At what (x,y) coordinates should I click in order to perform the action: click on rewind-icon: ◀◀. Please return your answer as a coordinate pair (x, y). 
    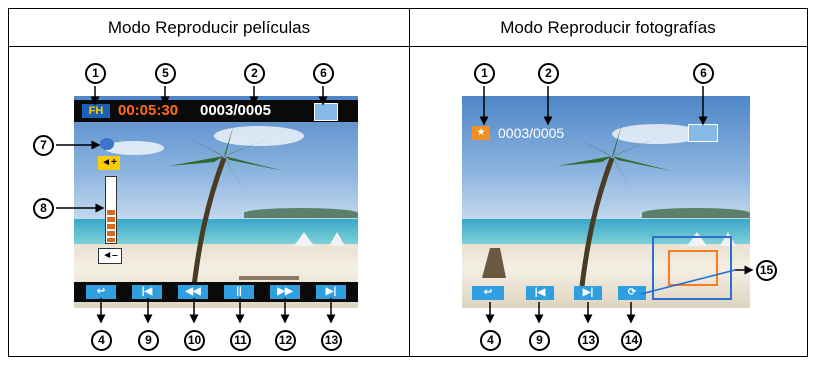
    Looking at the image, I should click on (193, 292).